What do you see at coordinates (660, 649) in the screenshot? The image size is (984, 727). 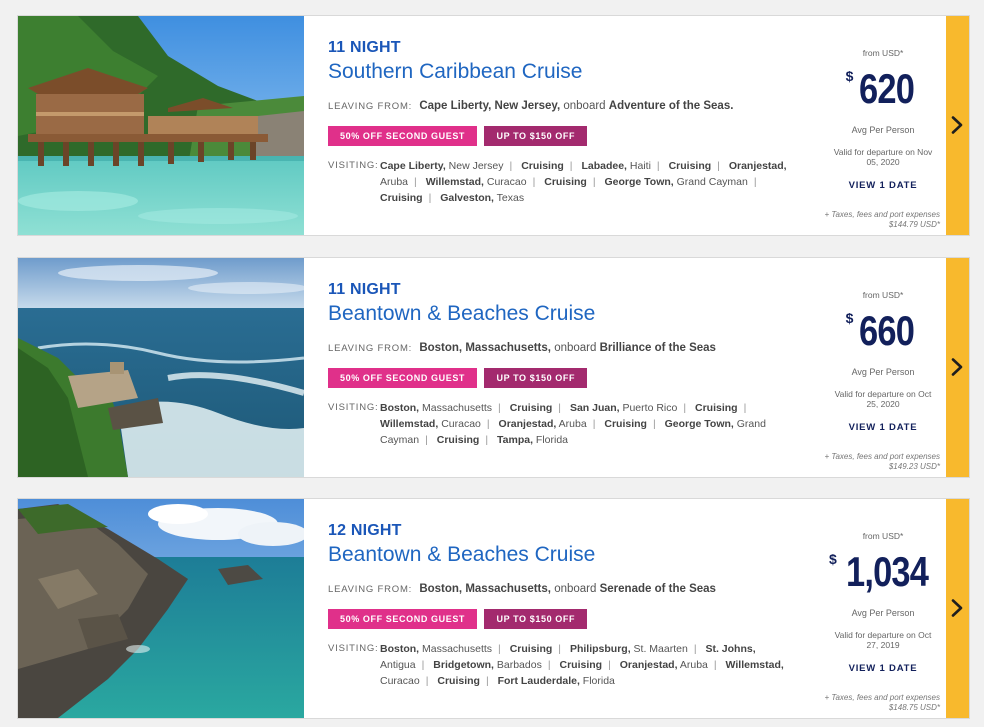 I see `port-region: St. Maarten` at bounding box center [660, 649].